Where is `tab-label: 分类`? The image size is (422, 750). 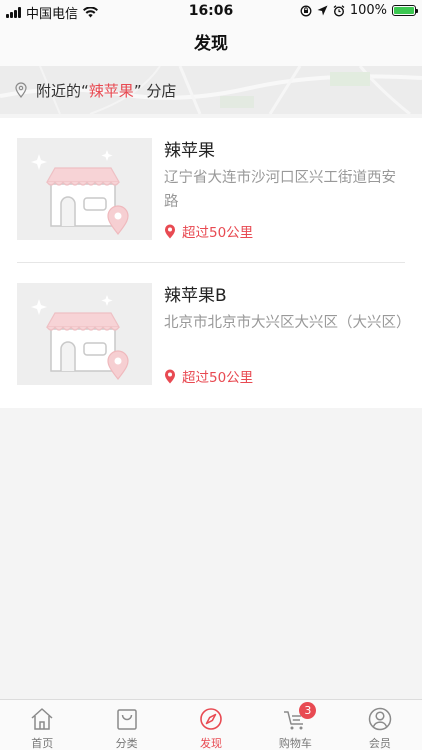
tab-label: 分类 is located at coordinates (126, 743).